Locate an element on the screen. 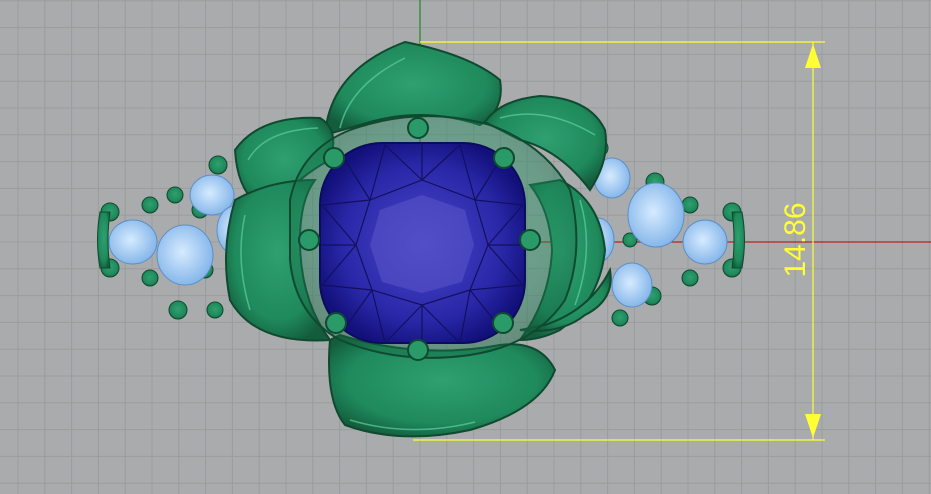 The height and width of the screenshot is (494, 931). center-stone is located at coordinates (422, 243).